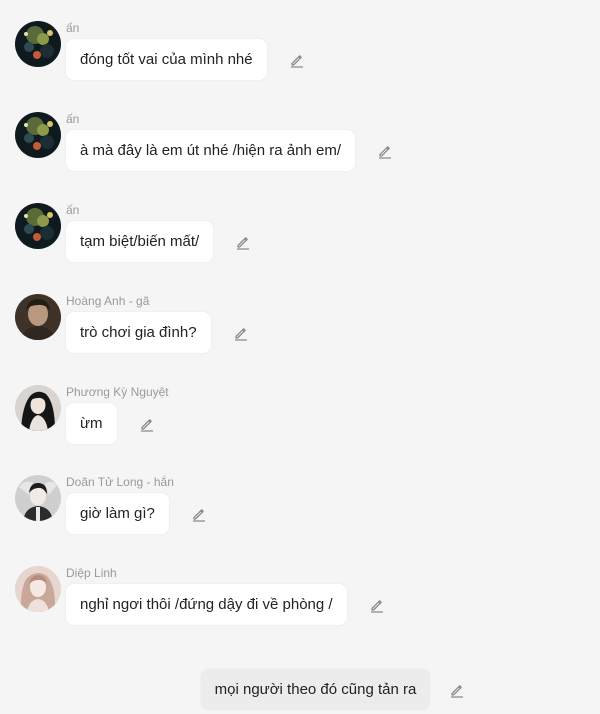  I want to click on message-item: Hoàng Anh - gã trò chơi gia đình?, so click(300, 334).